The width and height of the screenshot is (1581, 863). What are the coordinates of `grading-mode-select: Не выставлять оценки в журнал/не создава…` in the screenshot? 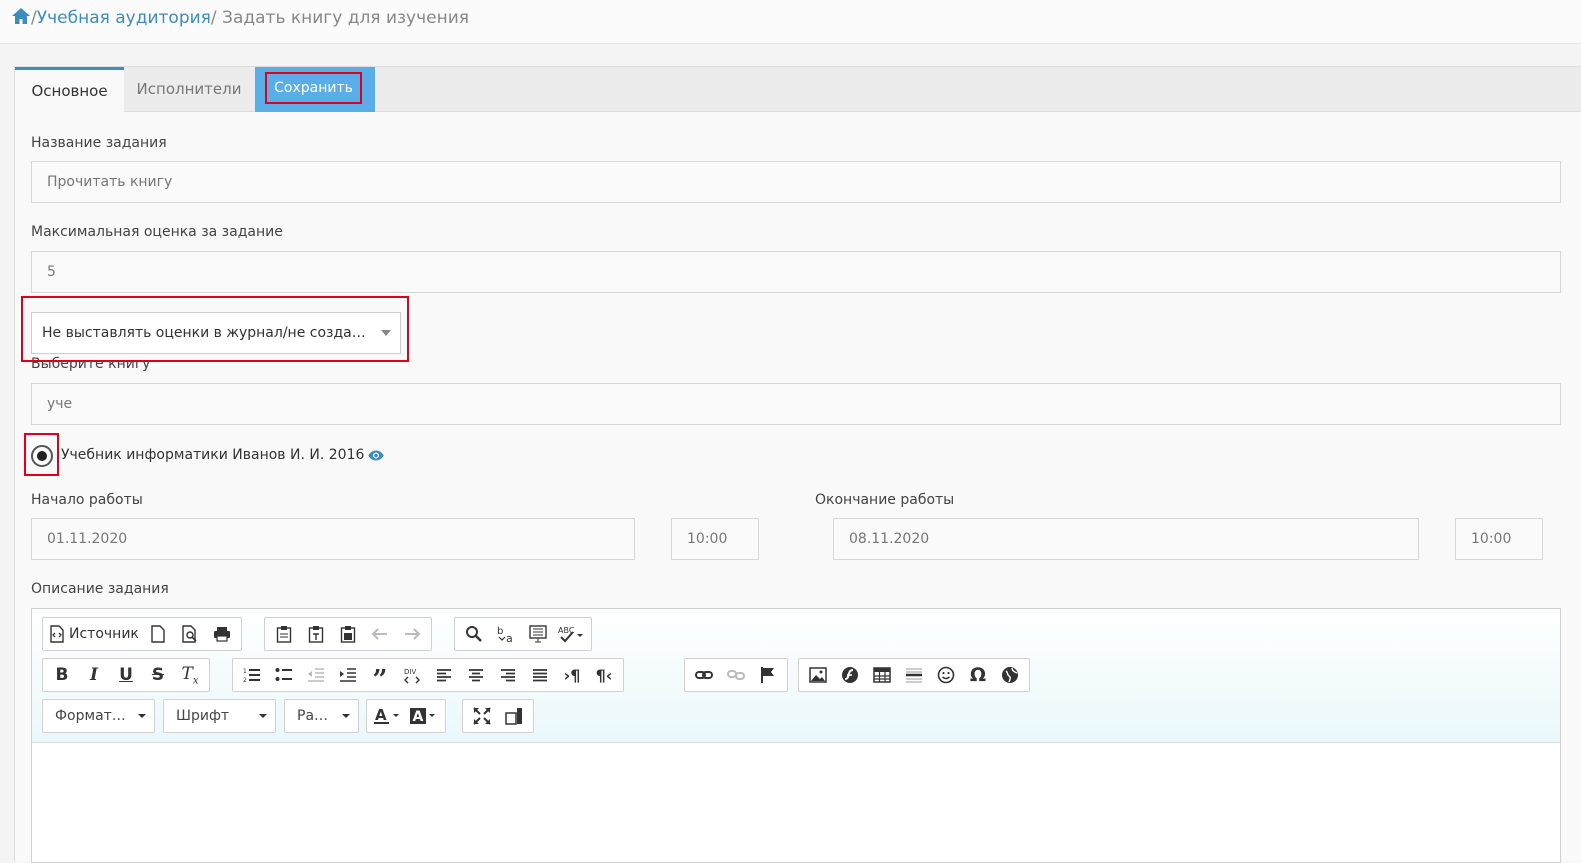 It's located at (216, 333).